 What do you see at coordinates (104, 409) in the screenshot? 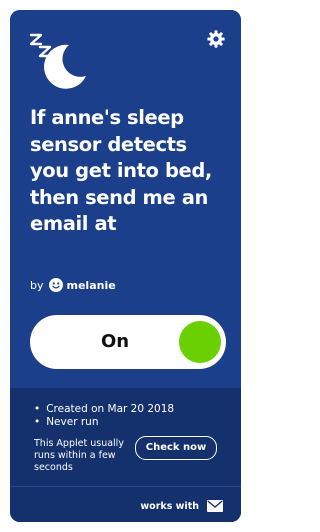
I see `created-date: Created on Mar 20 2018` at bounding box center [104, 409].